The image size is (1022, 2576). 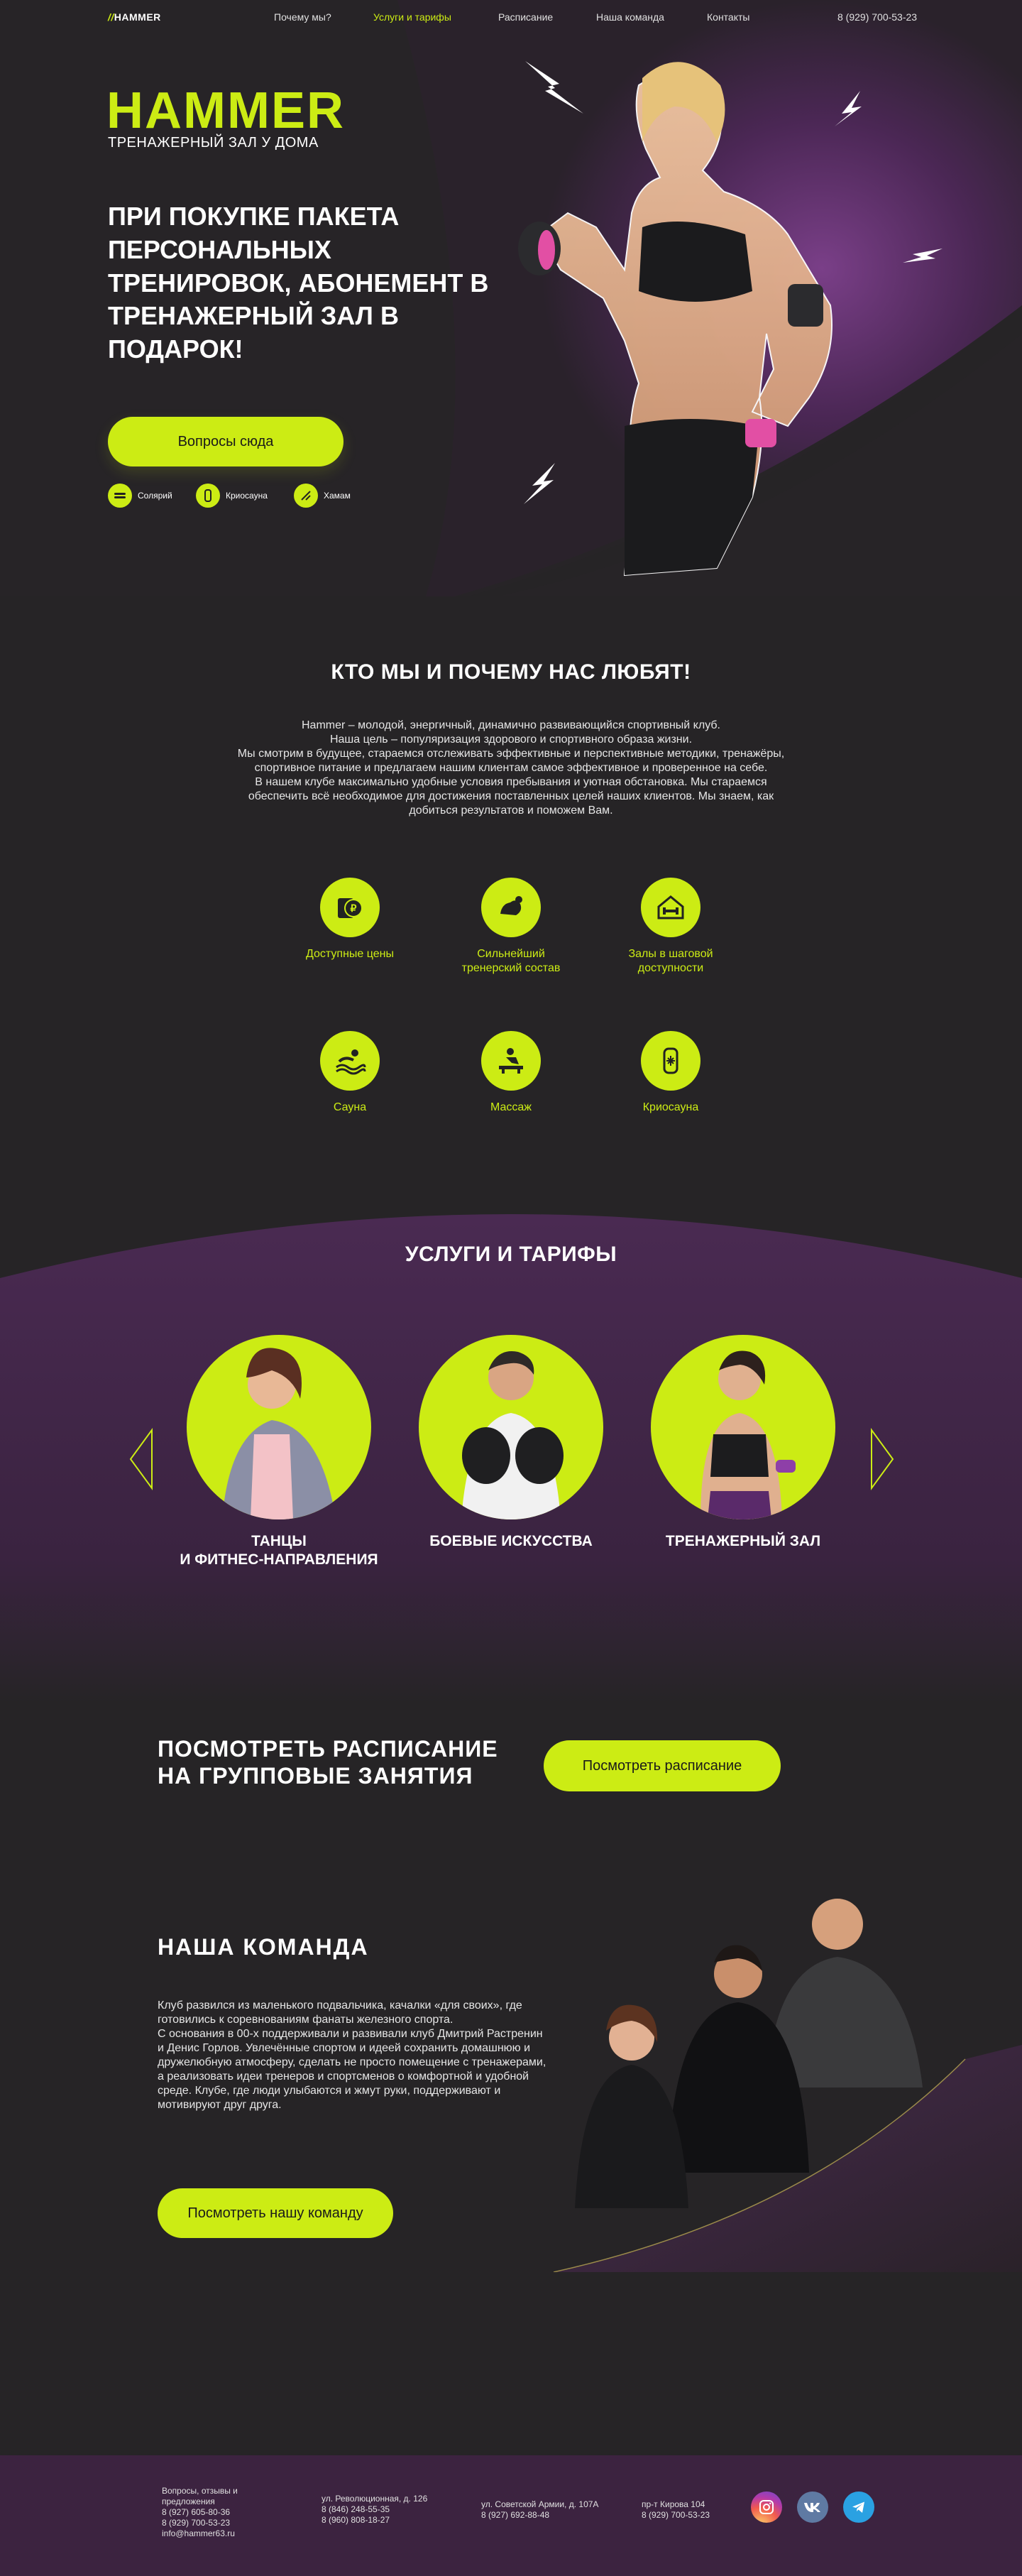 I want to click on service-card-martial-arts: БОЕВЫЕ ИСКУССТВА, so click(x=511, y=1443).